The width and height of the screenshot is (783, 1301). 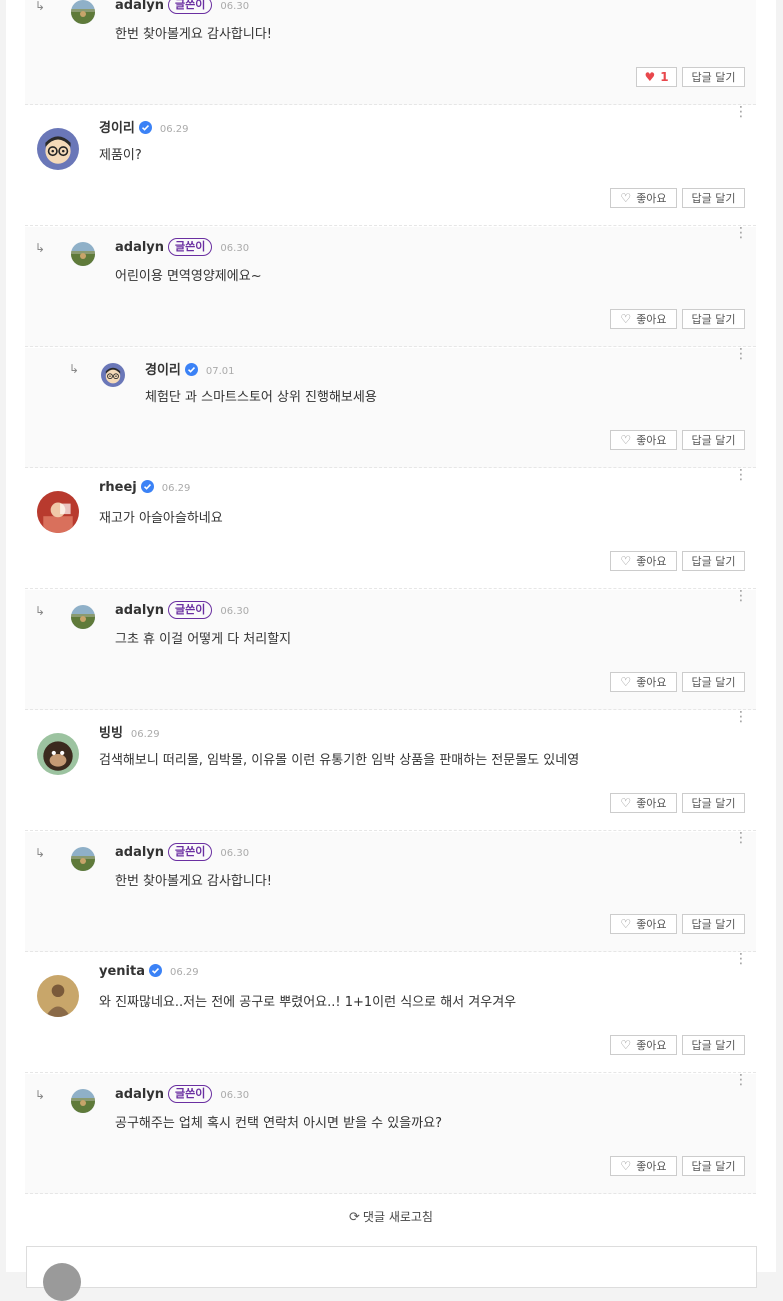 What do you see at coordinates (111, 733) in the screenshot?
I see `author-name: 빙빙` at bounding box center [111, 733].